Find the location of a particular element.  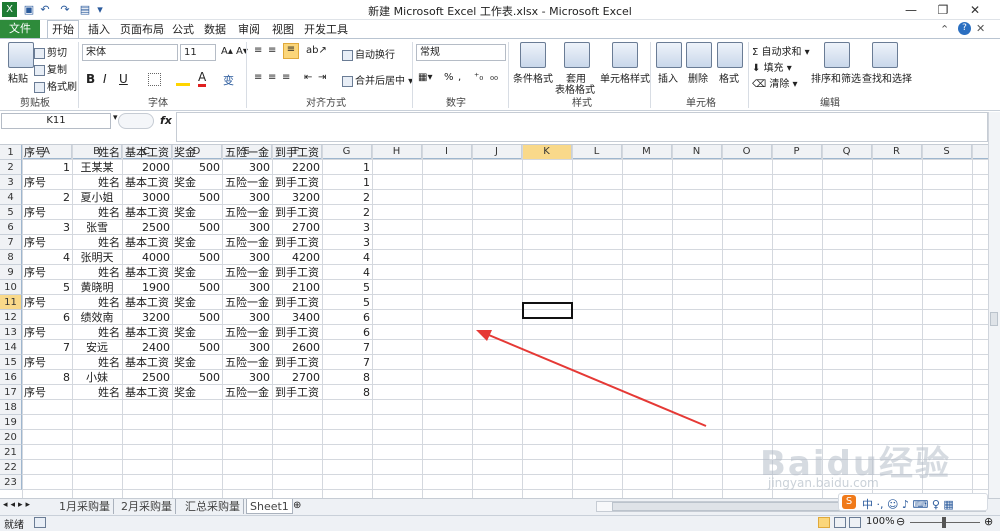

zoom-level: 100% is located at coordinates (880, 521).